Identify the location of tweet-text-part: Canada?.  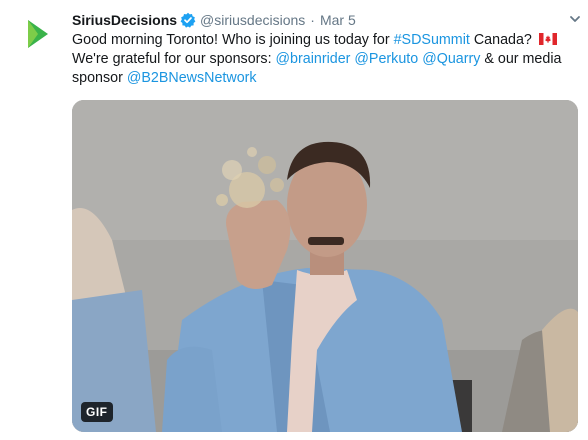
(502, 40).